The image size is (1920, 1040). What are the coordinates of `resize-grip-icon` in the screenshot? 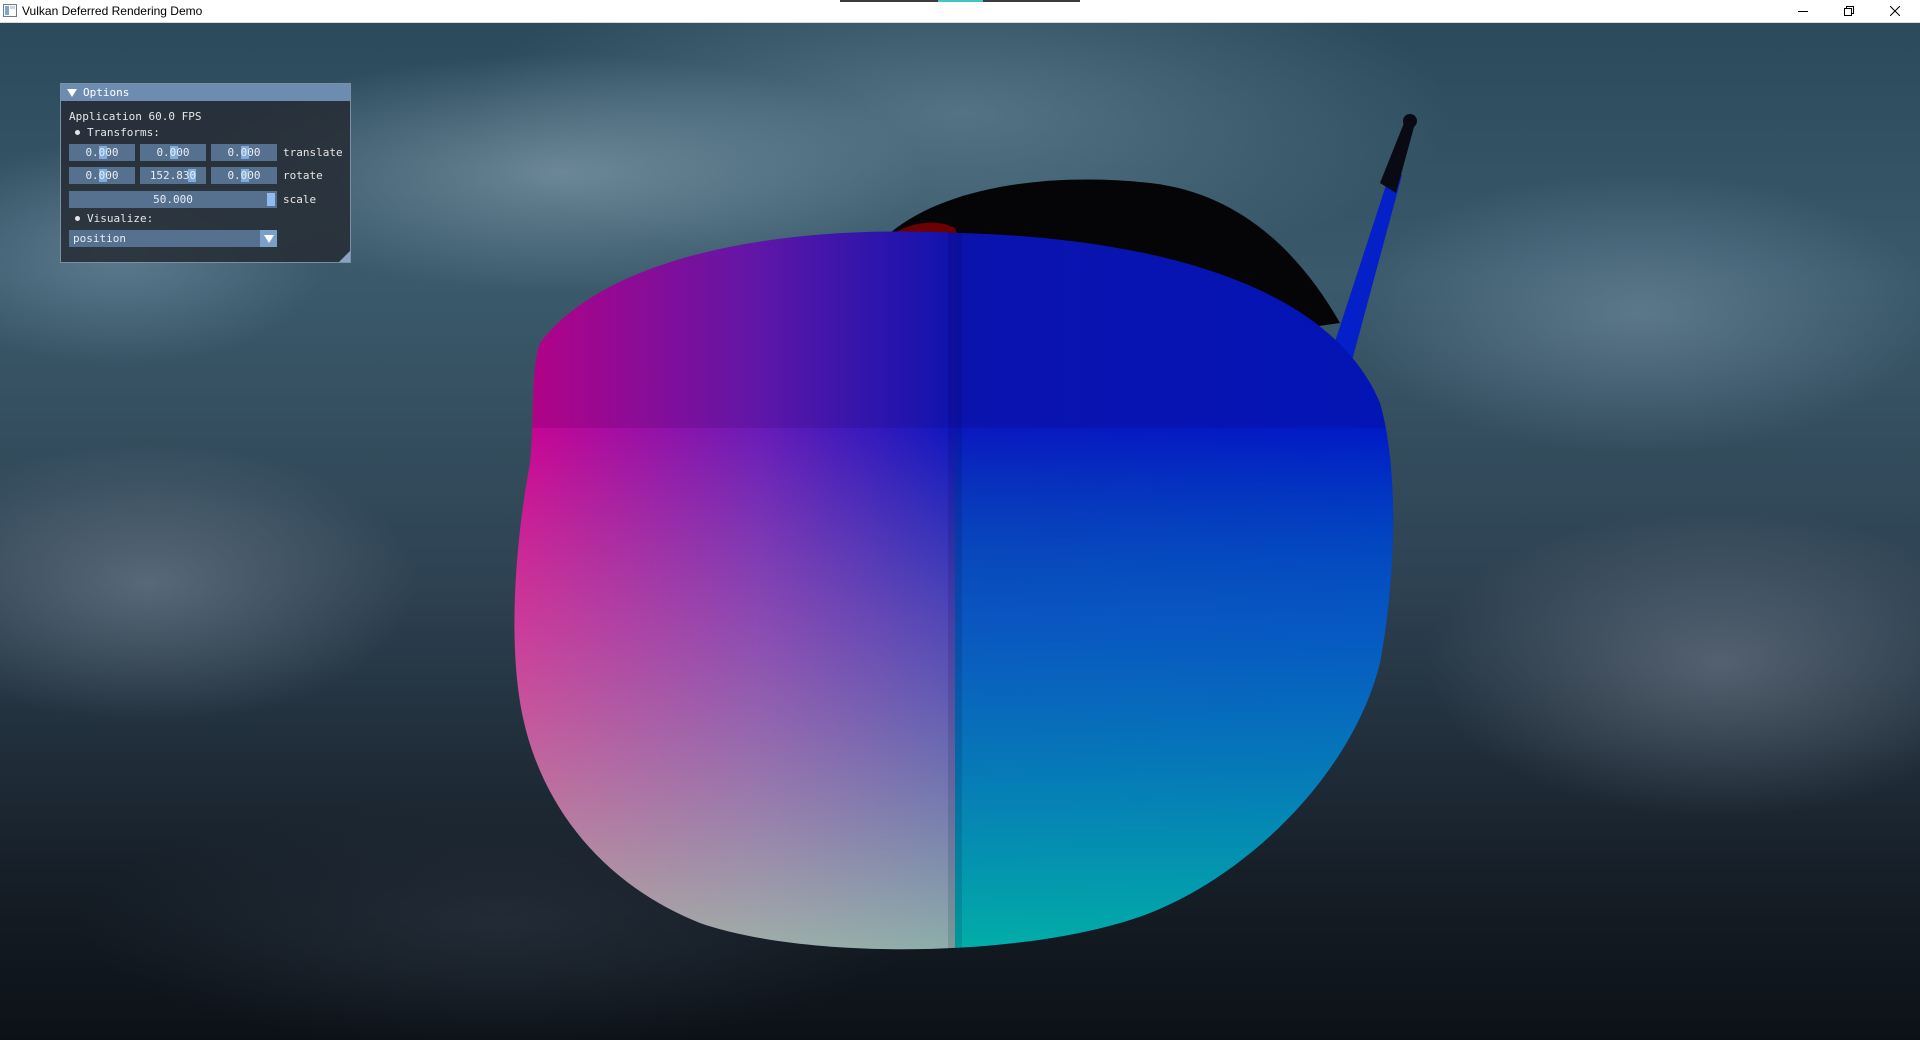 It's located at (344, 256).